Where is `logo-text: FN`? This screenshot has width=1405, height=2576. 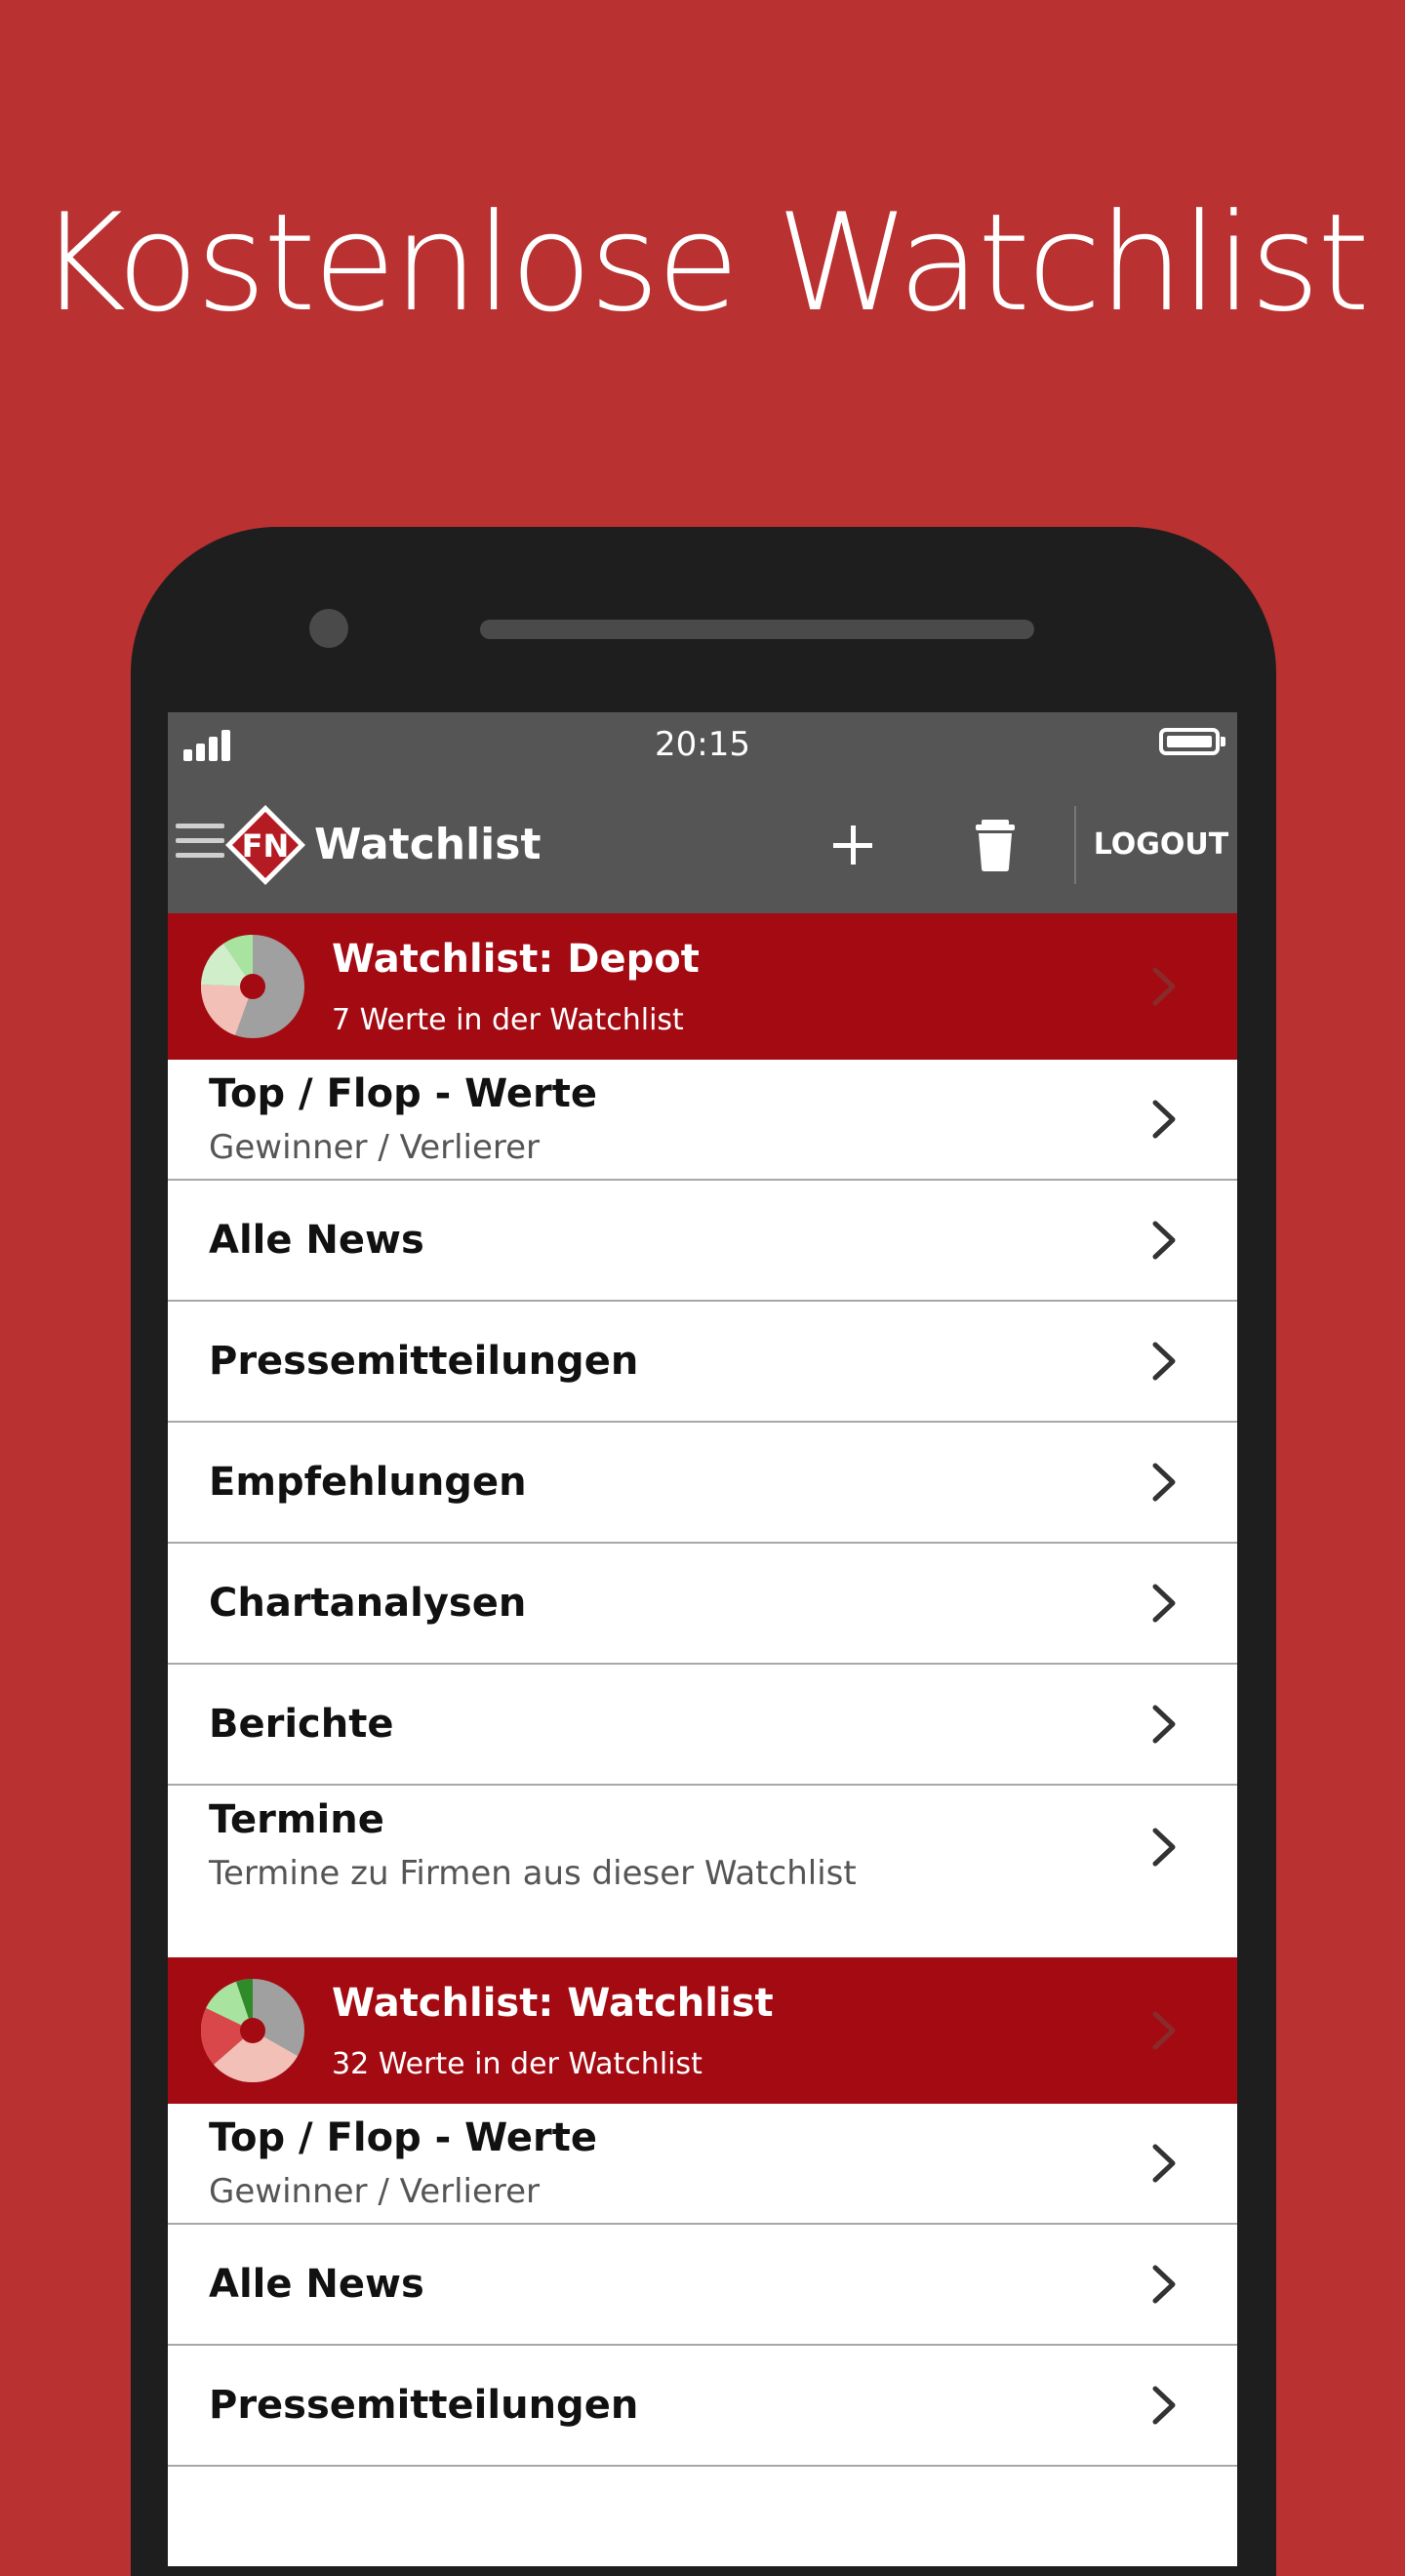 logo-text: FN is located at coordinates (266, 846).